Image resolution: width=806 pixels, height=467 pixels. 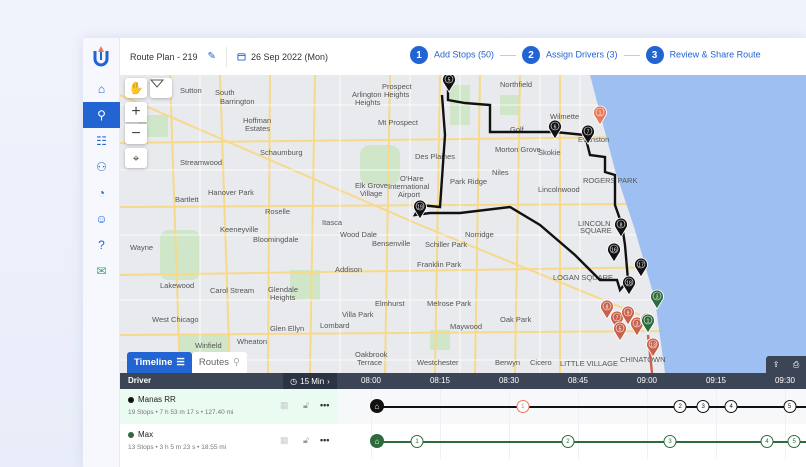 I want to click on step-add-stops: 1 Add Stops (50), so click(x=452, y=55).